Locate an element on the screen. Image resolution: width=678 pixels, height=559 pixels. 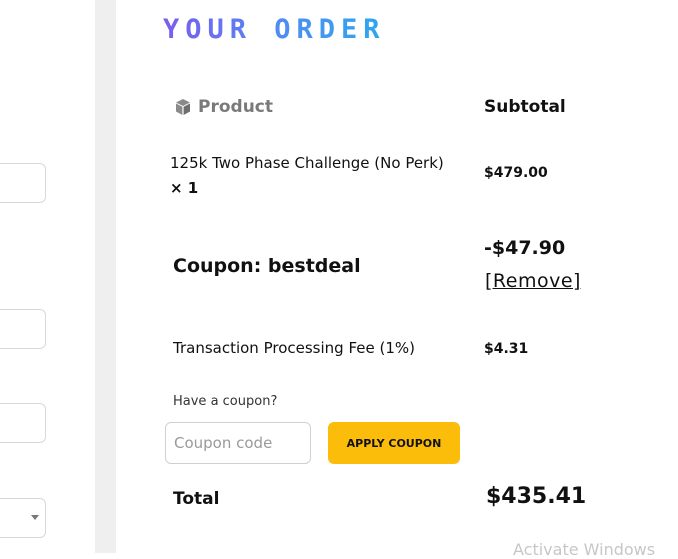
apply-coupon-button: APPLY COUPON is located at coordinates (394, 443).